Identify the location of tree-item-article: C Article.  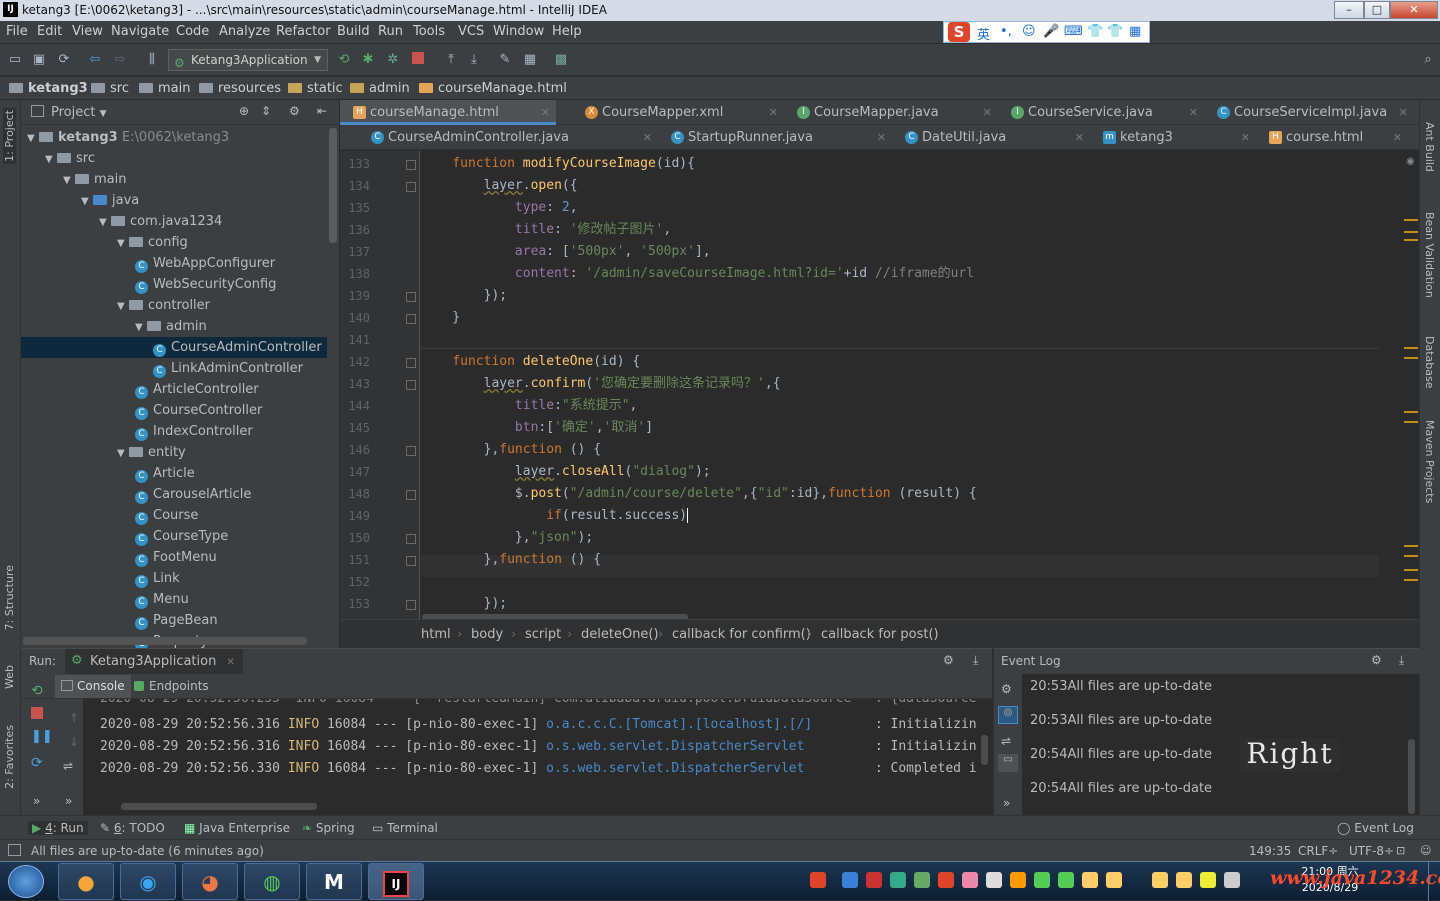
(174, 473).